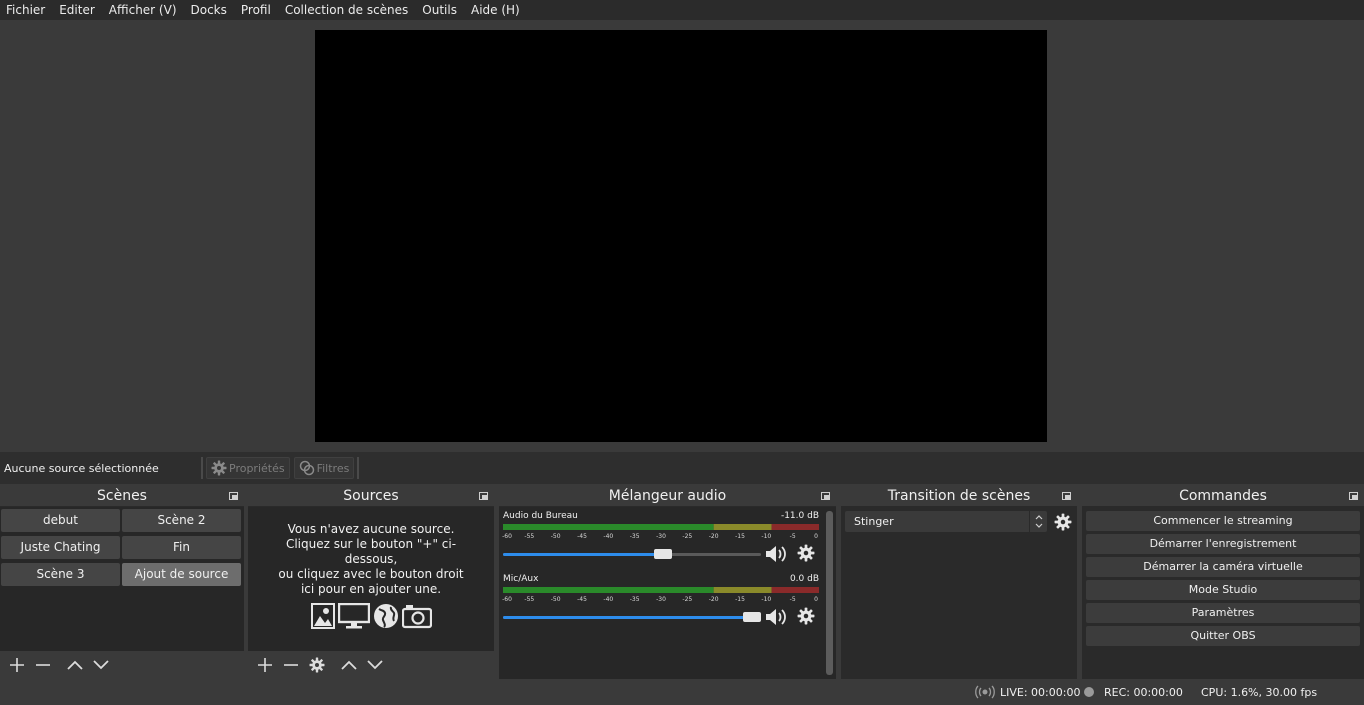  I want to click on meter-tick-label: -45, so click(582, 536).